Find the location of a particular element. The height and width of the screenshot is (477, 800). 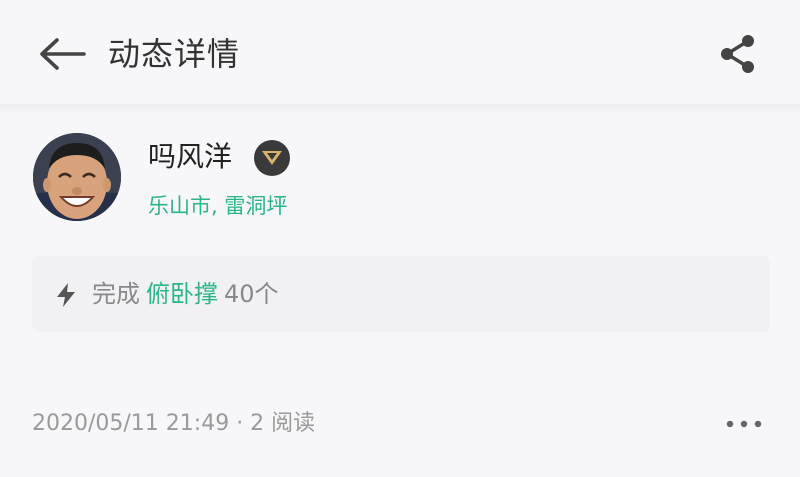

activity-prefix: 完成 is located at coordinates (116, 294).